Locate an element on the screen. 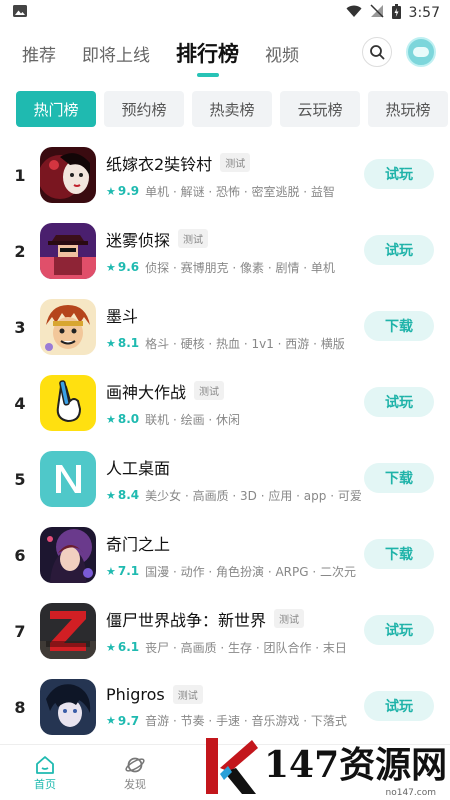 The image size is (450, 800). app-tags: 国漫 · 动作 · 角色扮演 · ARPG · 二次元 is located at coordinates (250, 571).